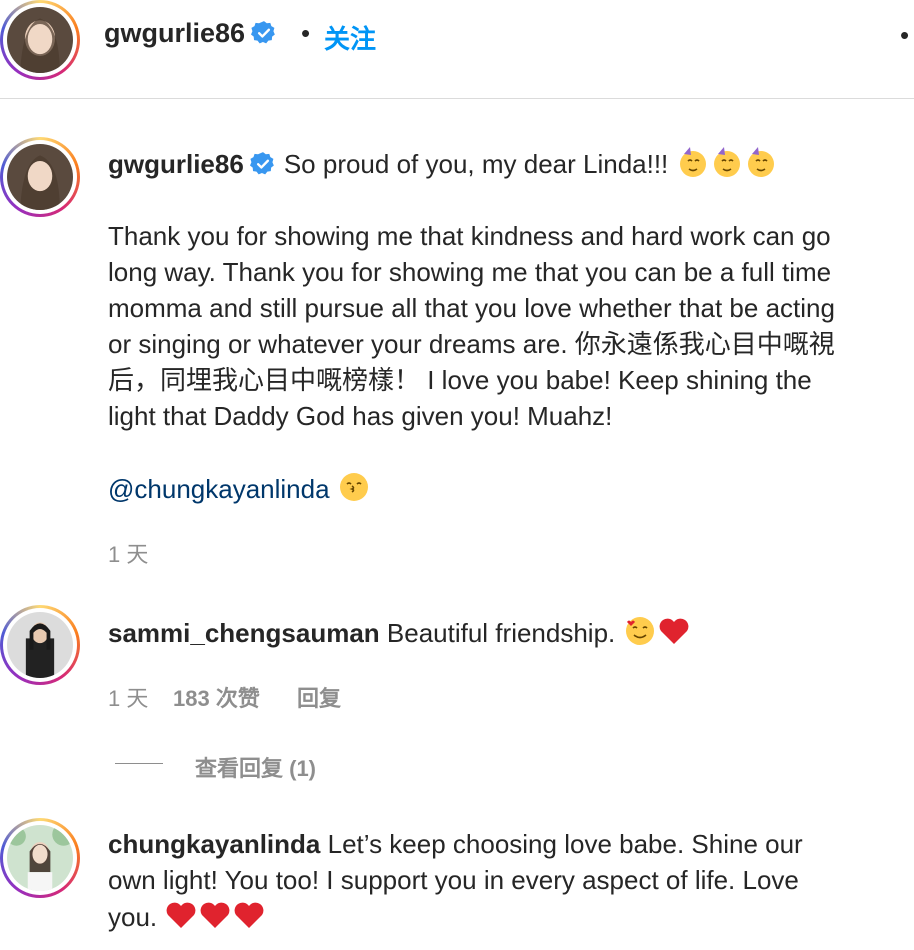  What do you see at coordinates (350, 37) in the screenshot?
I see `follow-button: 关注` at bounding box center [350, 37].